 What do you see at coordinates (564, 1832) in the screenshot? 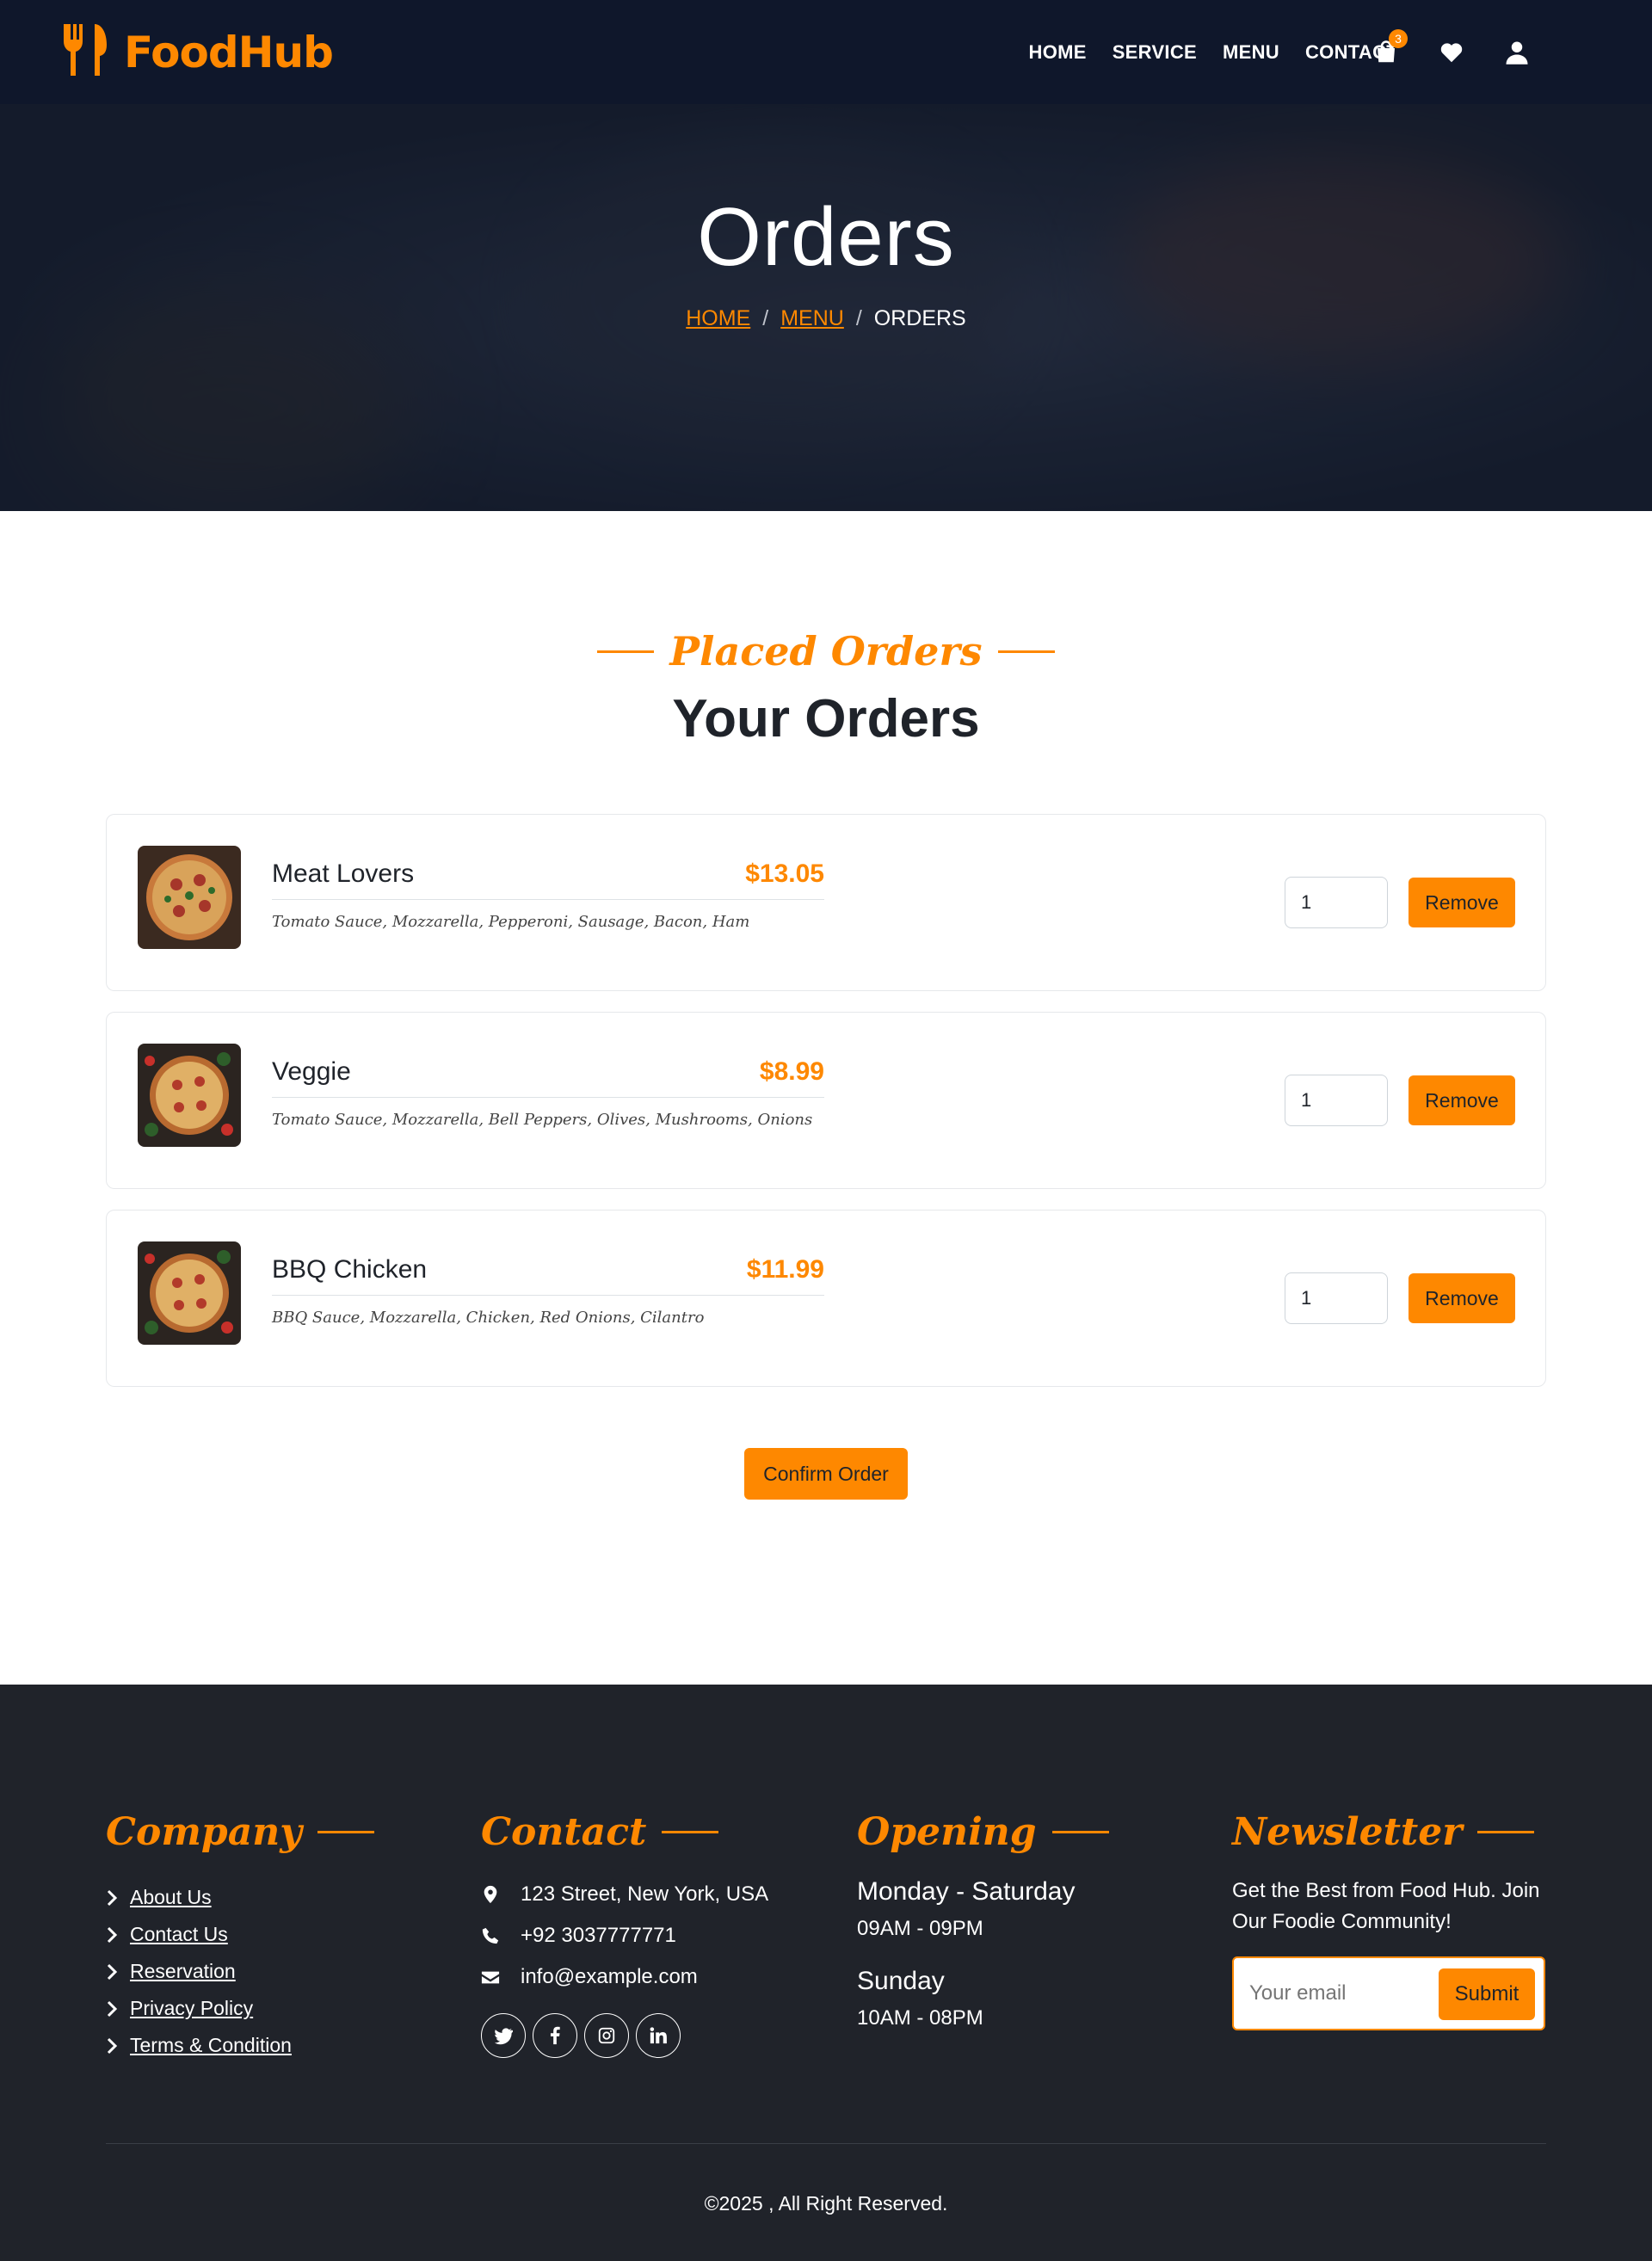
I see `footer-contact-title: Contact` at bounding box center [564, 1832].